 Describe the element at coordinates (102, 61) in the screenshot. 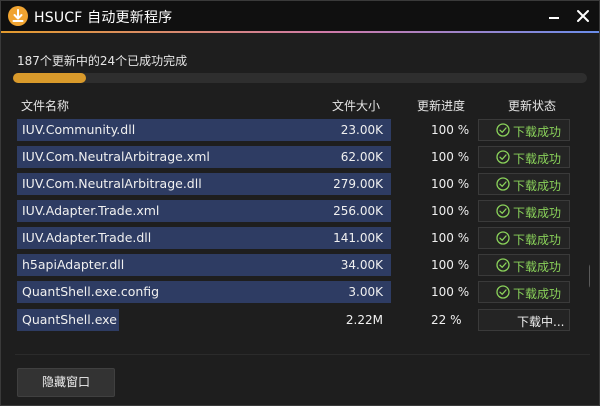

I see `update-summary: 187个更新中的24个已成功完成` at that location.